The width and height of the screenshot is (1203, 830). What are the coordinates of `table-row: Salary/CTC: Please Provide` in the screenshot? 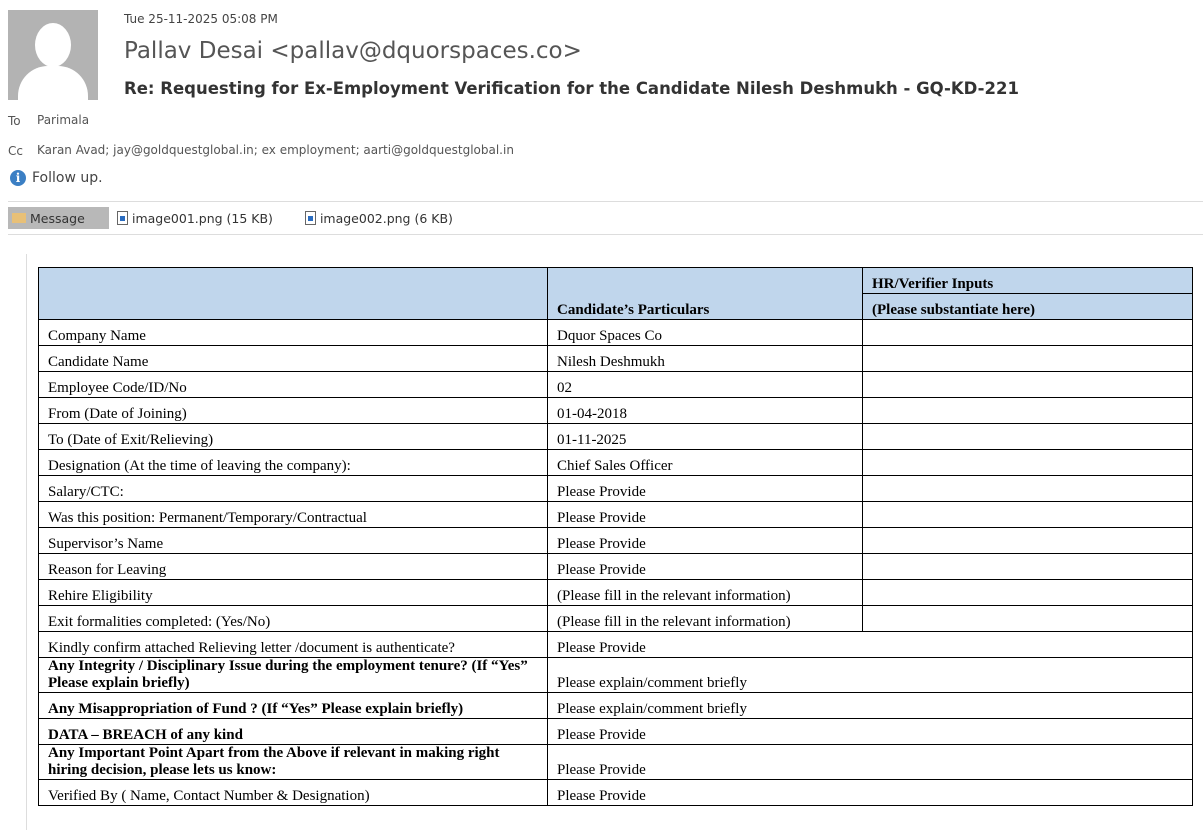 It's located at (615, 488).